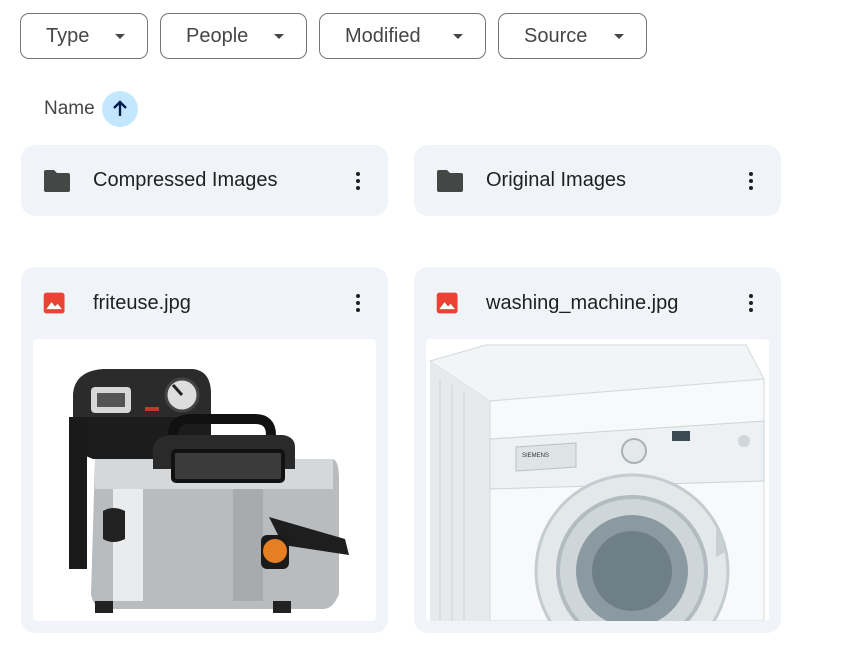 The height and width of the screenshot is (666, 843). Describe the element at coordinates (582, 302) in the screenshot. I see `file-name: washing_machine.jpg` at that location.